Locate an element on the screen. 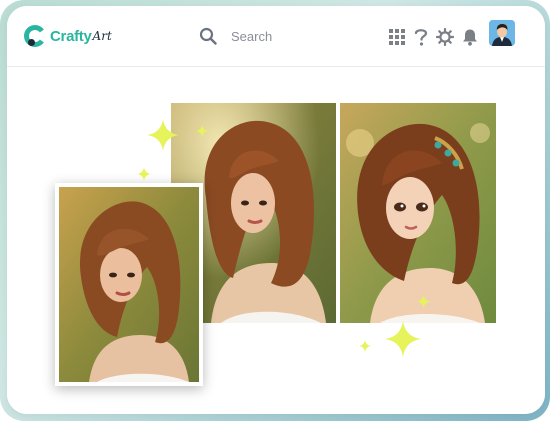  anime-style-portrait is located at coordinates (418, 213).